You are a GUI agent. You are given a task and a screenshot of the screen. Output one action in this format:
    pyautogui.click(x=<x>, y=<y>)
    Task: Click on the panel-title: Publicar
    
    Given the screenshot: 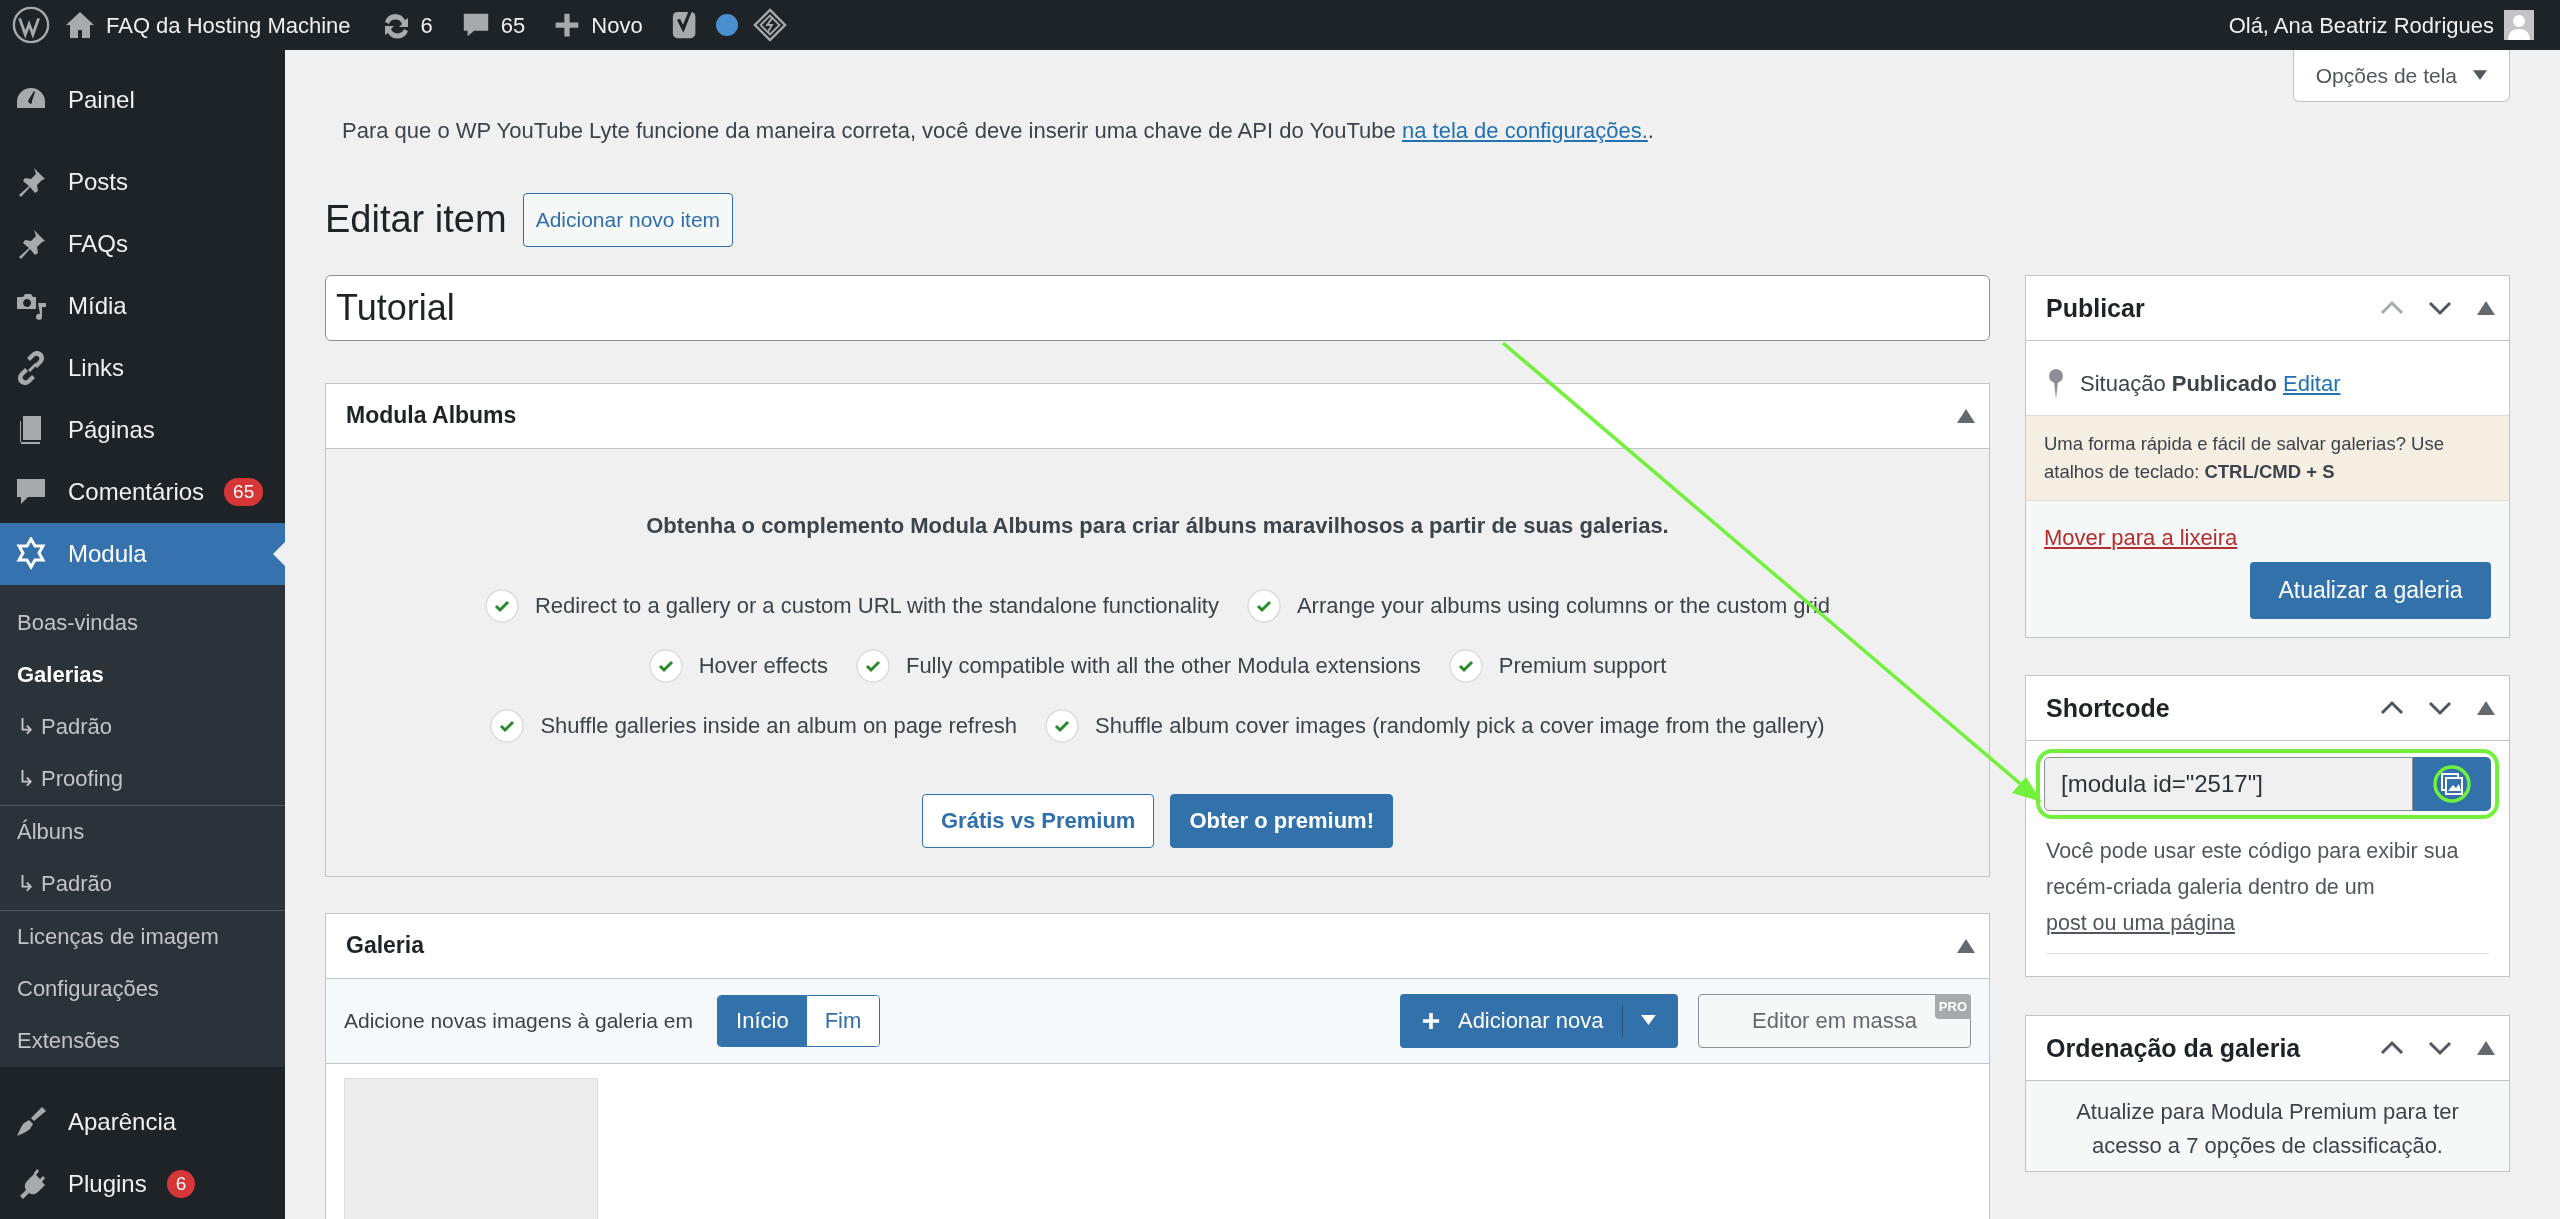 What is the action you would take?
    pyautogui.click(x=2096, y=307)
    